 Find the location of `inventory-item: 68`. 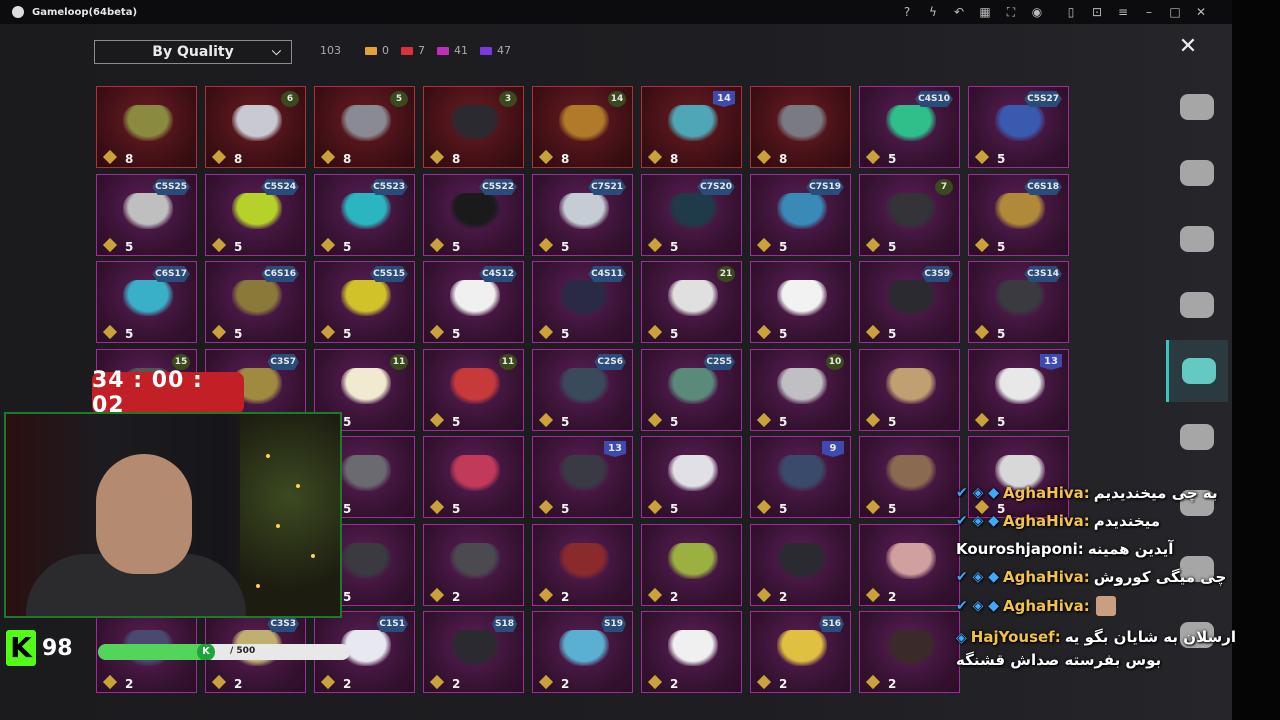

inventory-item: 68 is located at coordinates (255, 127).